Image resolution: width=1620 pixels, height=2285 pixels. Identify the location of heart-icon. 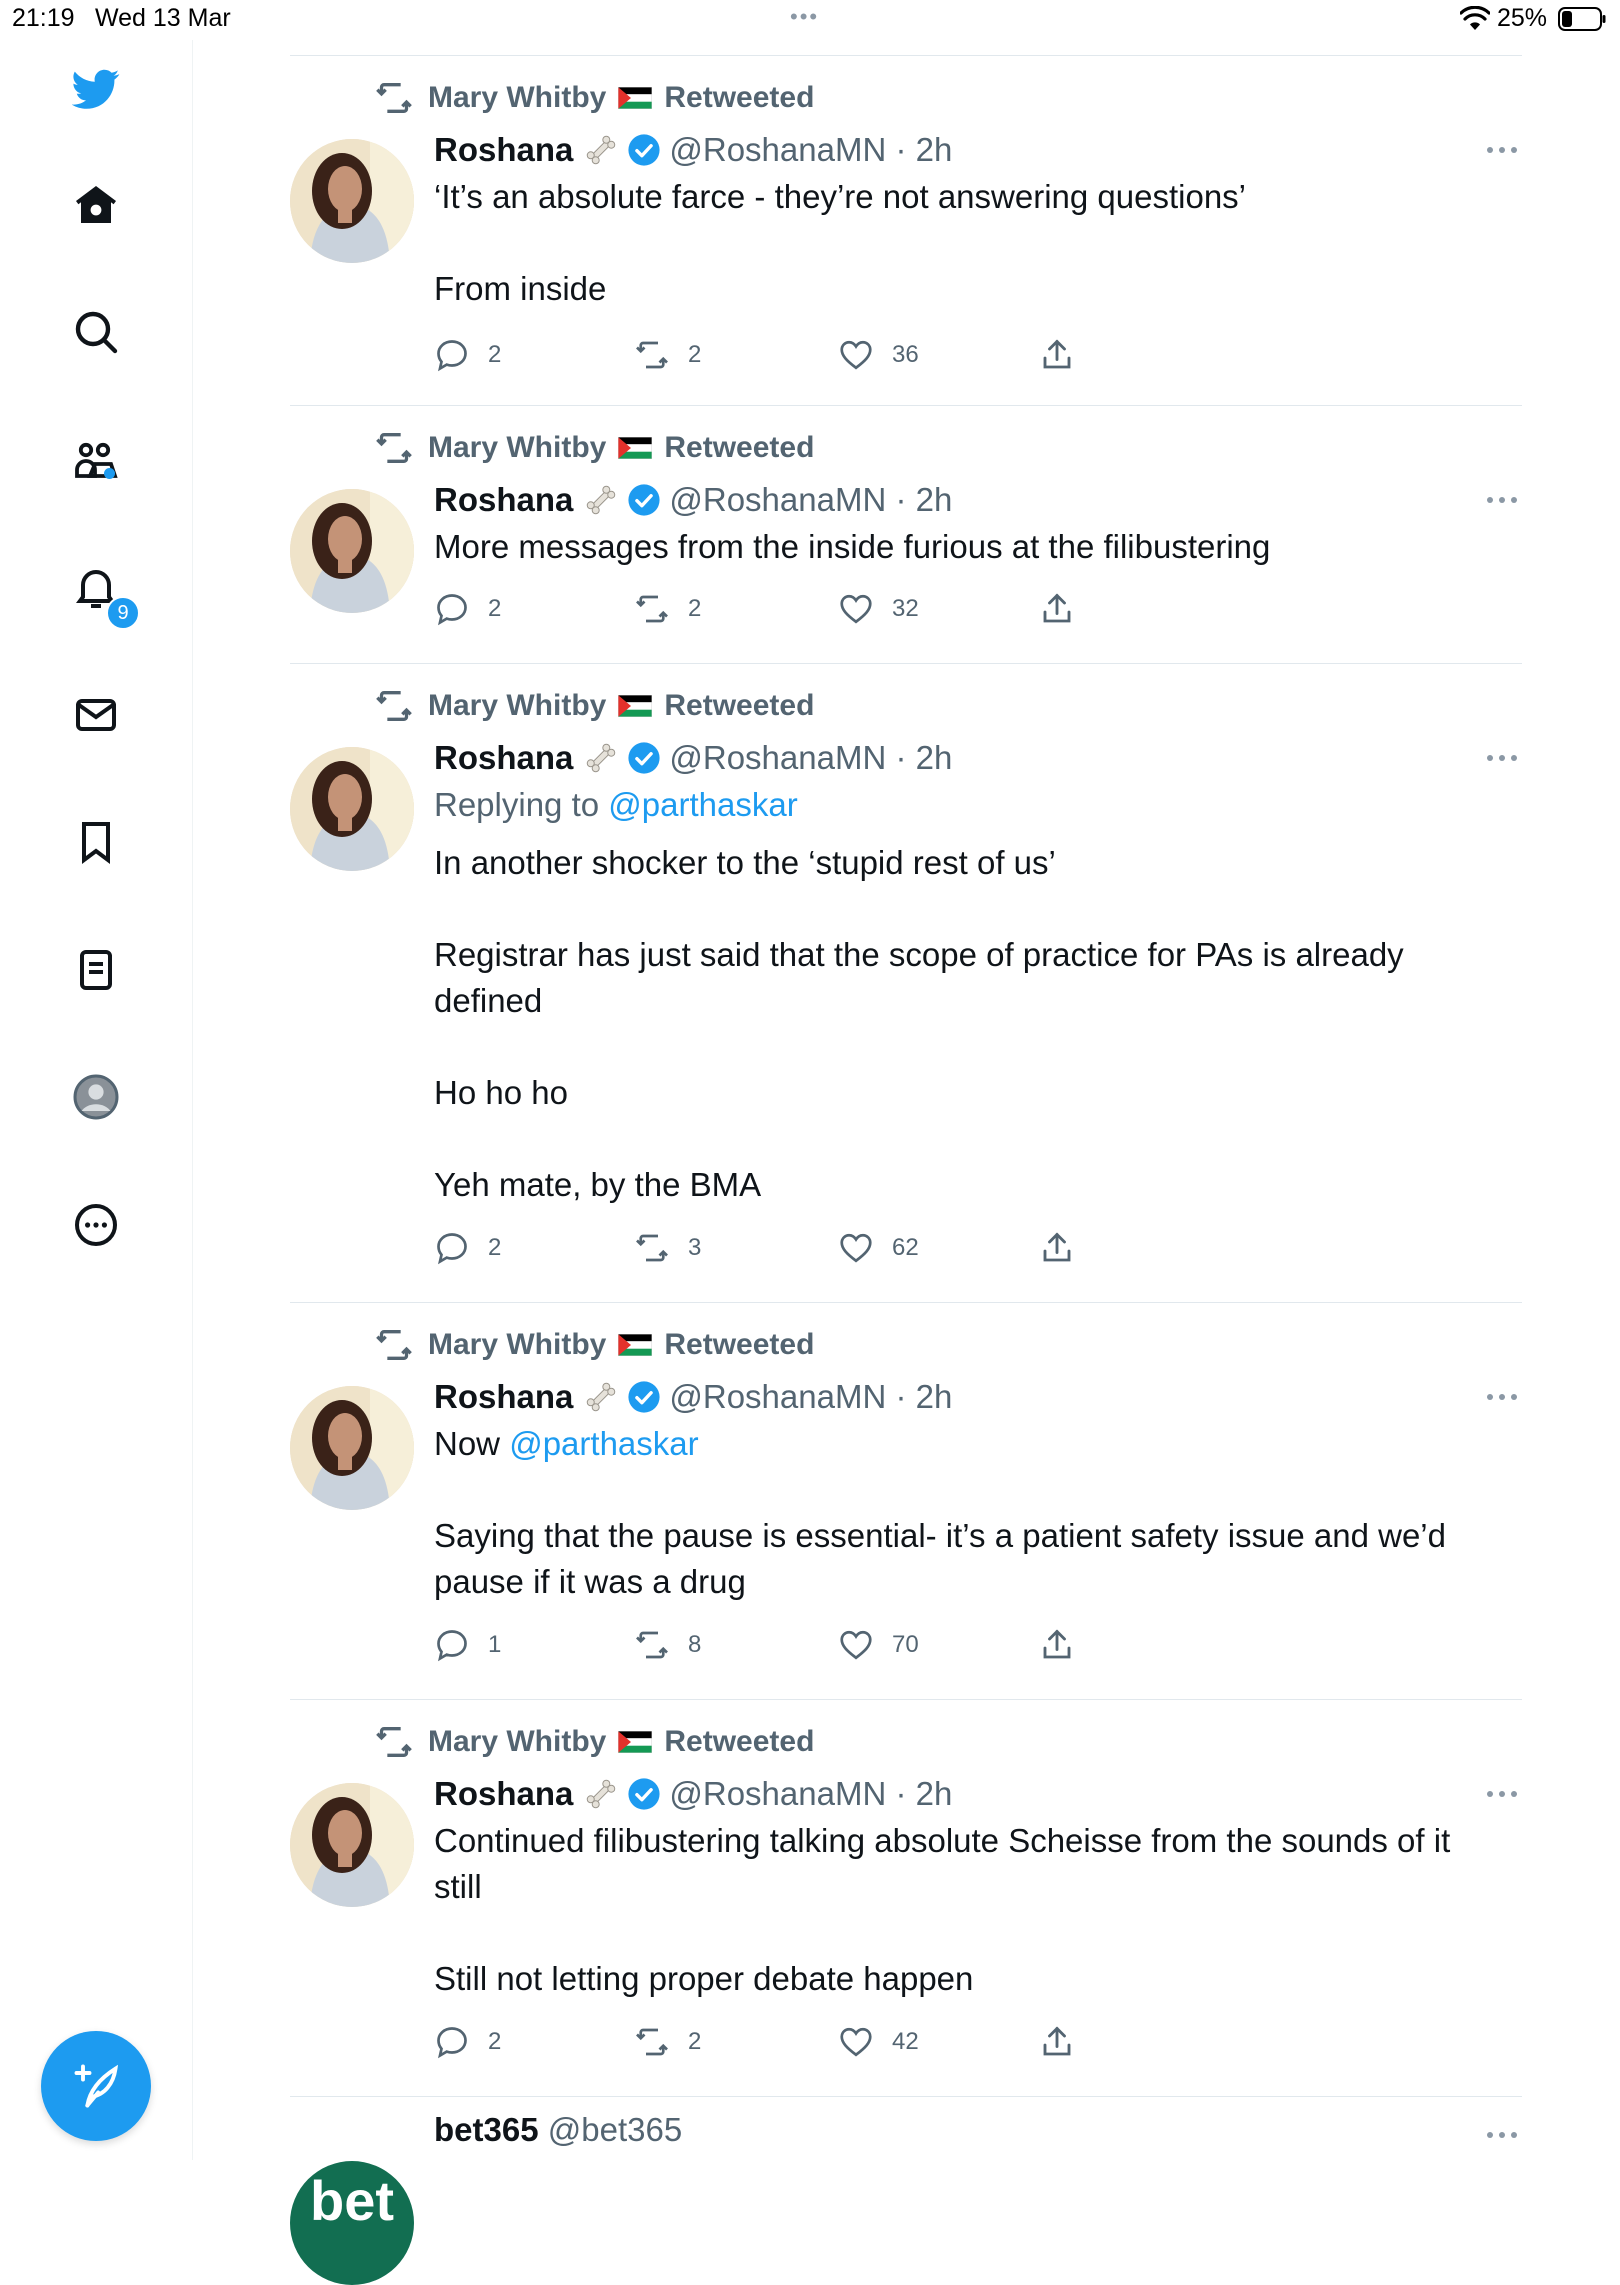
(856, 609).